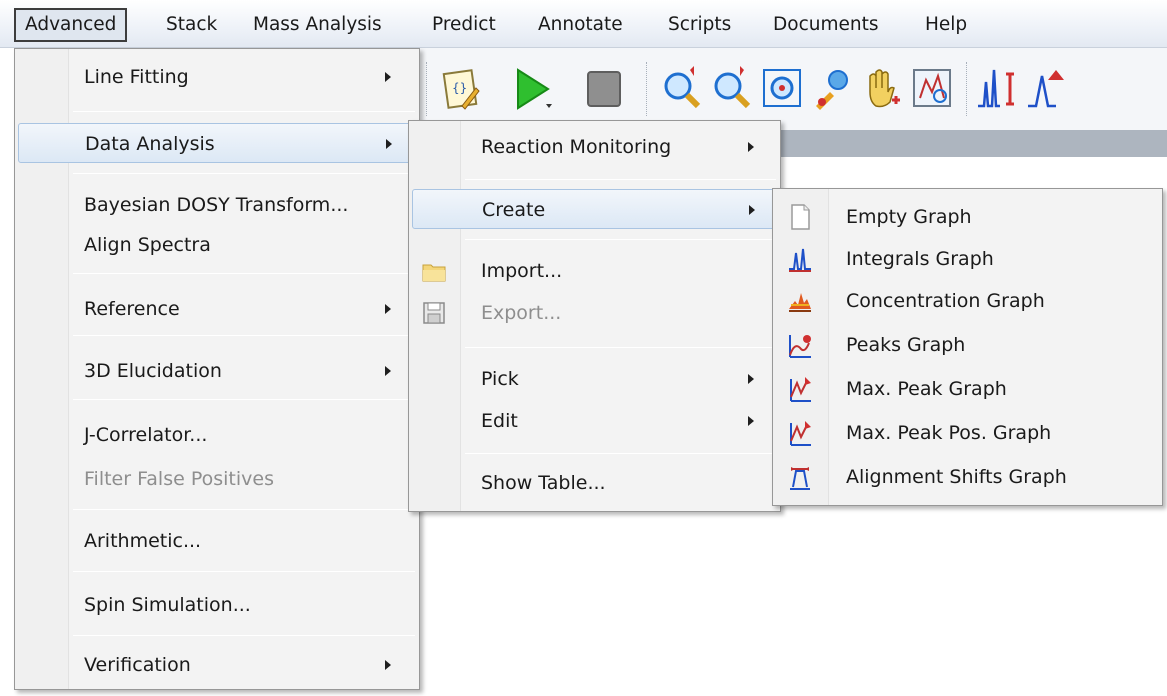  Describe the element at coordinates (825, 25) in the screenshot. I see `menu-documents: Documents` at that location.